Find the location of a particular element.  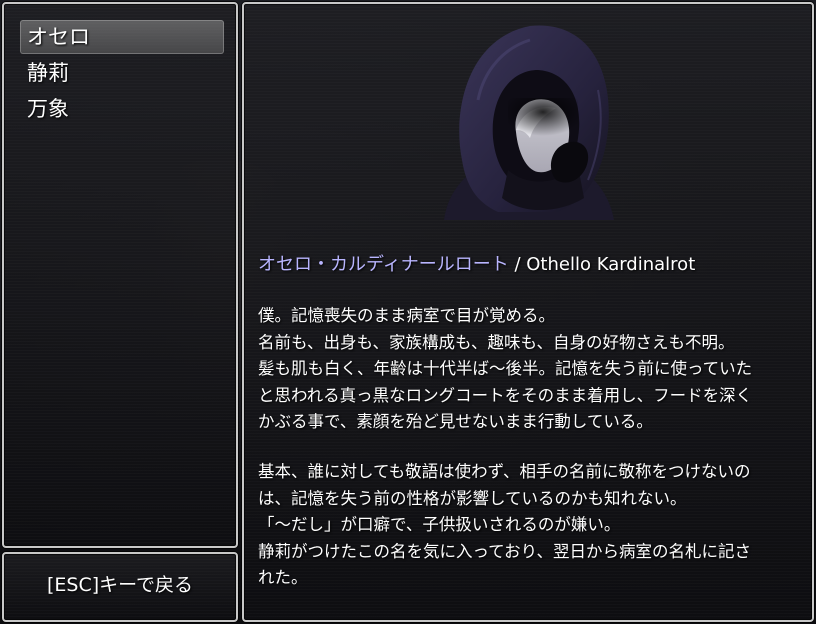

description-line: 髪も肌も白く、年齢は十代半ば～後半。記憶を失う前に使っていた is located at coordinates (505, 368).